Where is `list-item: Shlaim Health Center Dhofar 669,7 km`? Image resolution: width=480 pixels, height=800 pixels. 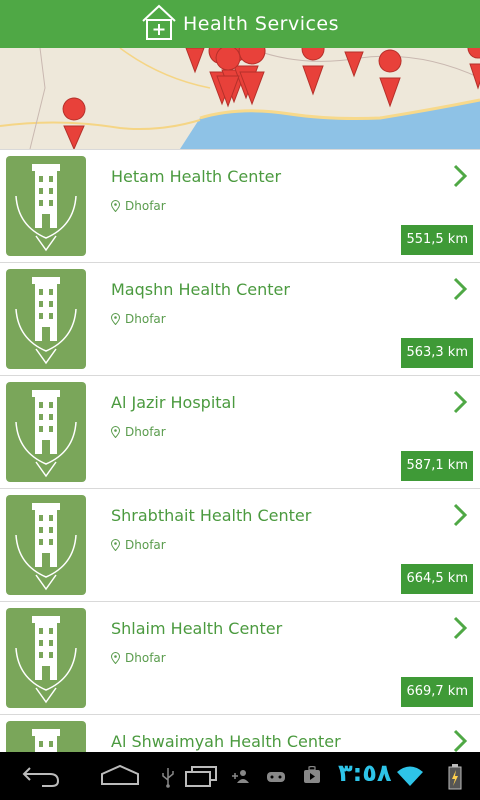 list-item: Shlaim Health Center Dhofar 669,7 km is located at coordinates (240, 657).